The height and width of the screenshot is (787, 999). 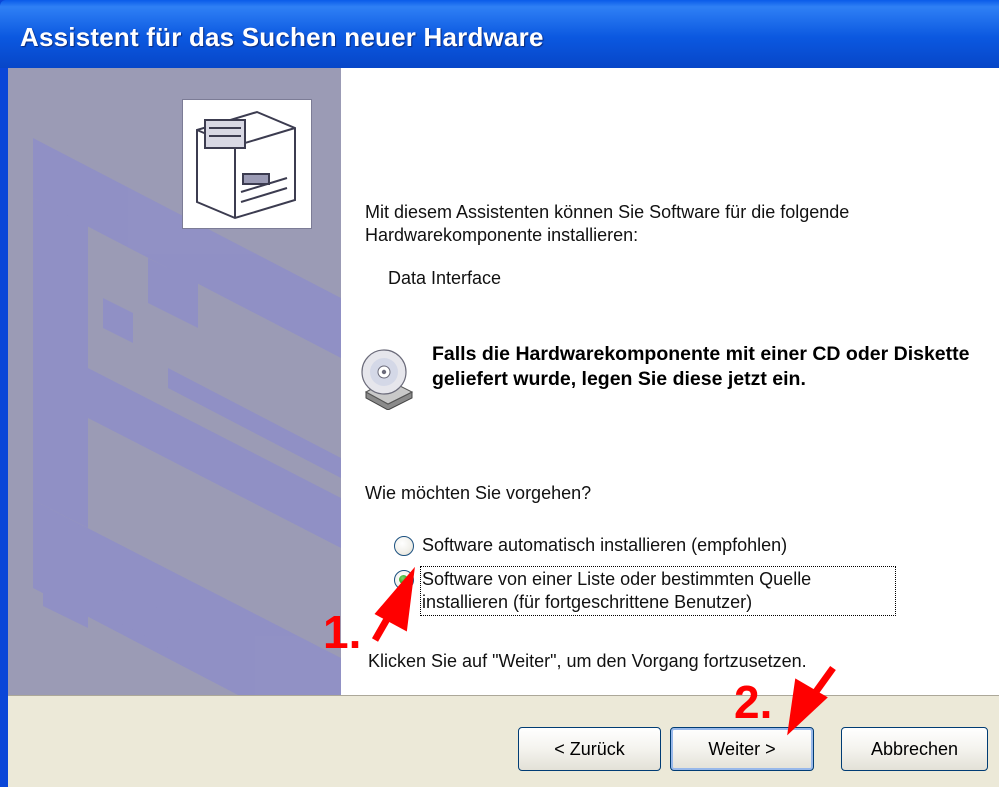 I want to click on title-bar: Assistent für das Suchen neuer Hardware, so click(x=499, y=34).